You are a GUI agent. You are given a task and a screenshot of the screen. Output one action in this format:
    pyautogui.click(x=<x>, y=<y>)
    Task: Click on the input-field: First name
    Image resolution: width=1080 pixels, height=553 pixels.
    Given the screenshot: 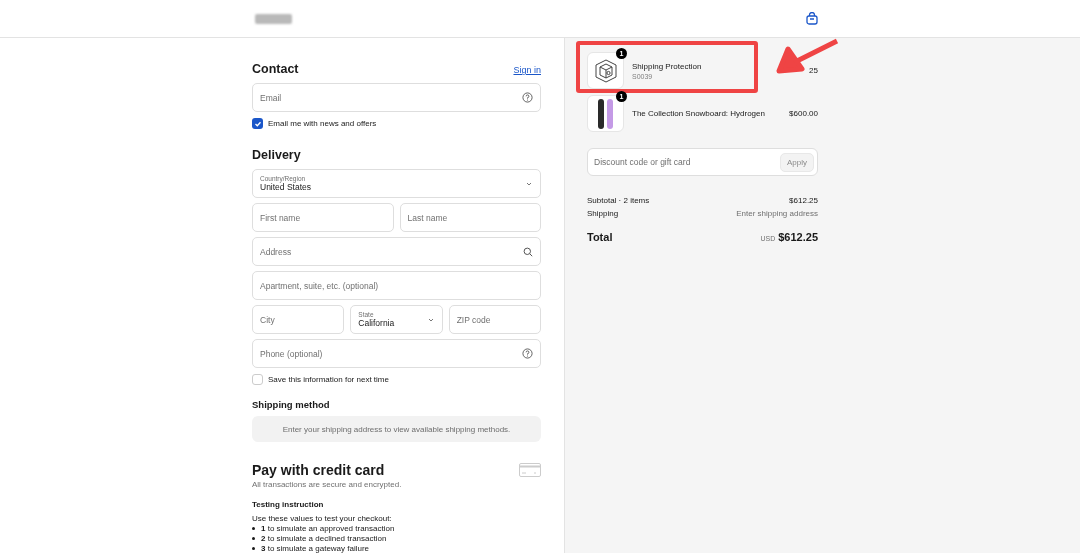 What is the action you would take?
    pyautogui.click(x=323, y=217)
    